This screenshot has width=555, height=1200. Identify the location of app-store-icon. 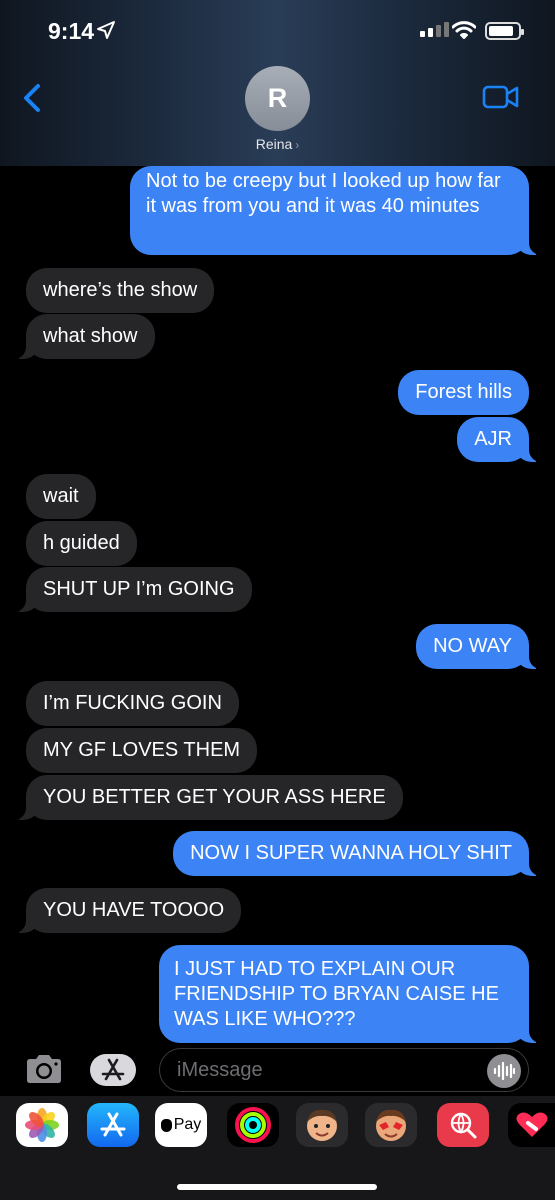
(113, 1069).